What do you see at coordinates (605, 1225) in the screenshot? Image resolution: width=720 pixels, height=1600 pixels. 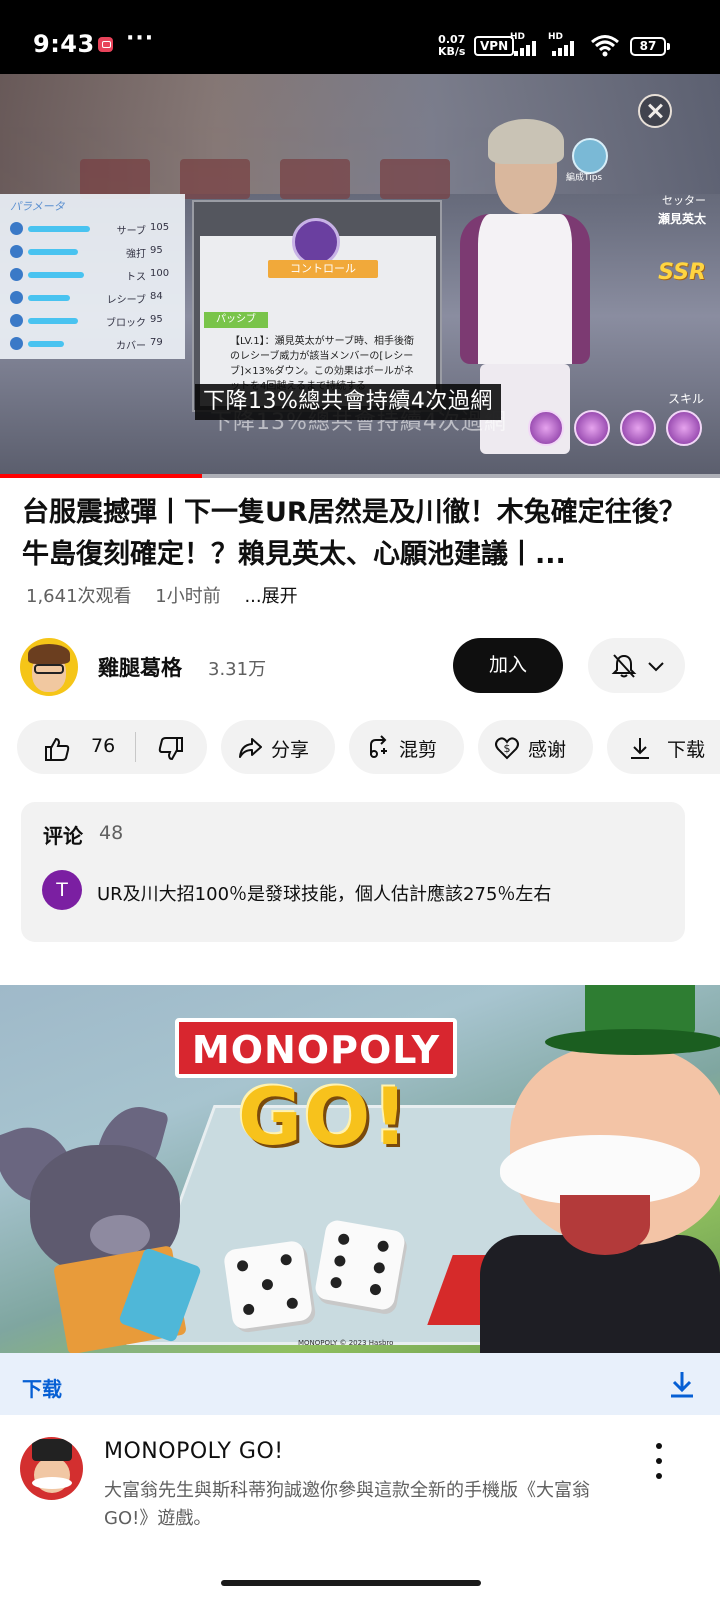 I see `ad-mascot-mouth` at bounding box center [605, 1225].